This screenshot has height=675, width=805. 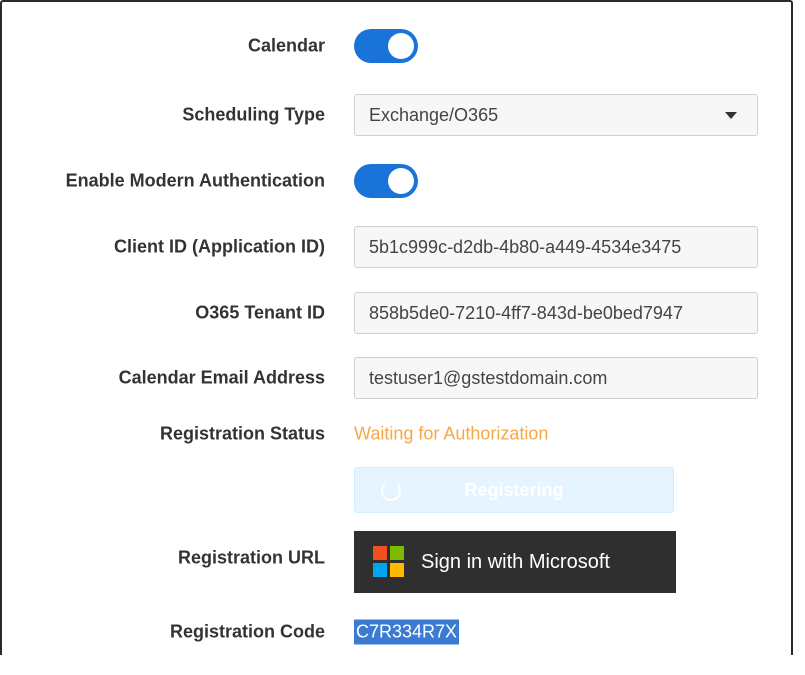 I want to click on modern-auth-toggle, so click(x=386, y=181).